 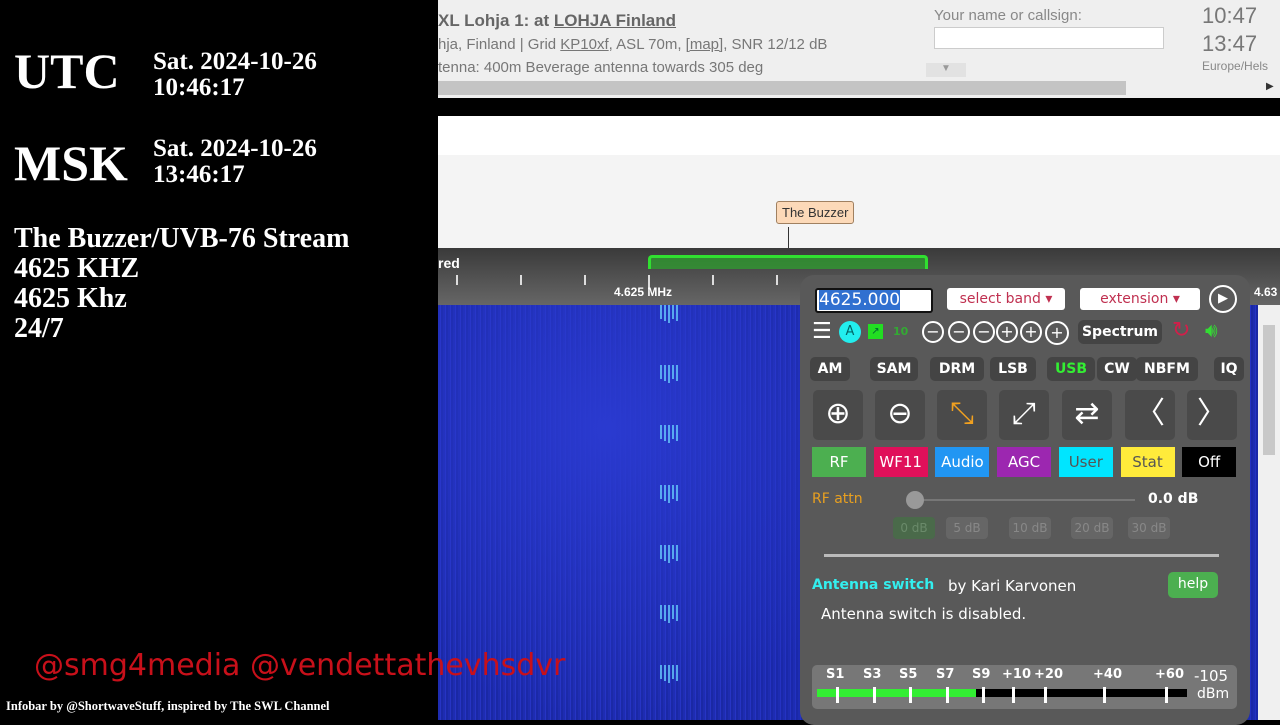 What do you see at coordinates (77, 268) in the screenshot?
I see `info-line: 4625 KHZ` at bounding box center [77, 268].